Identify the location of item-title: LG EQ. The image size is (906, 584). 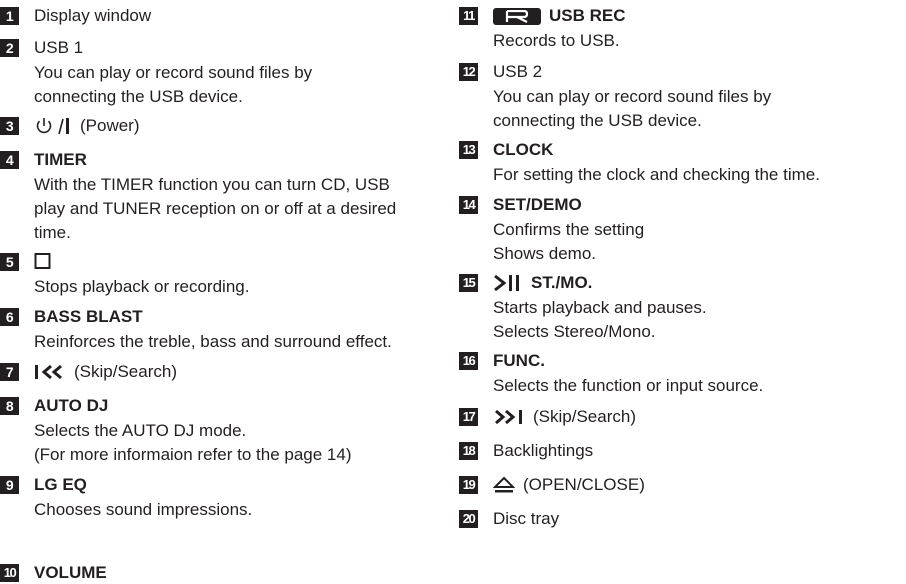
(60, 484).